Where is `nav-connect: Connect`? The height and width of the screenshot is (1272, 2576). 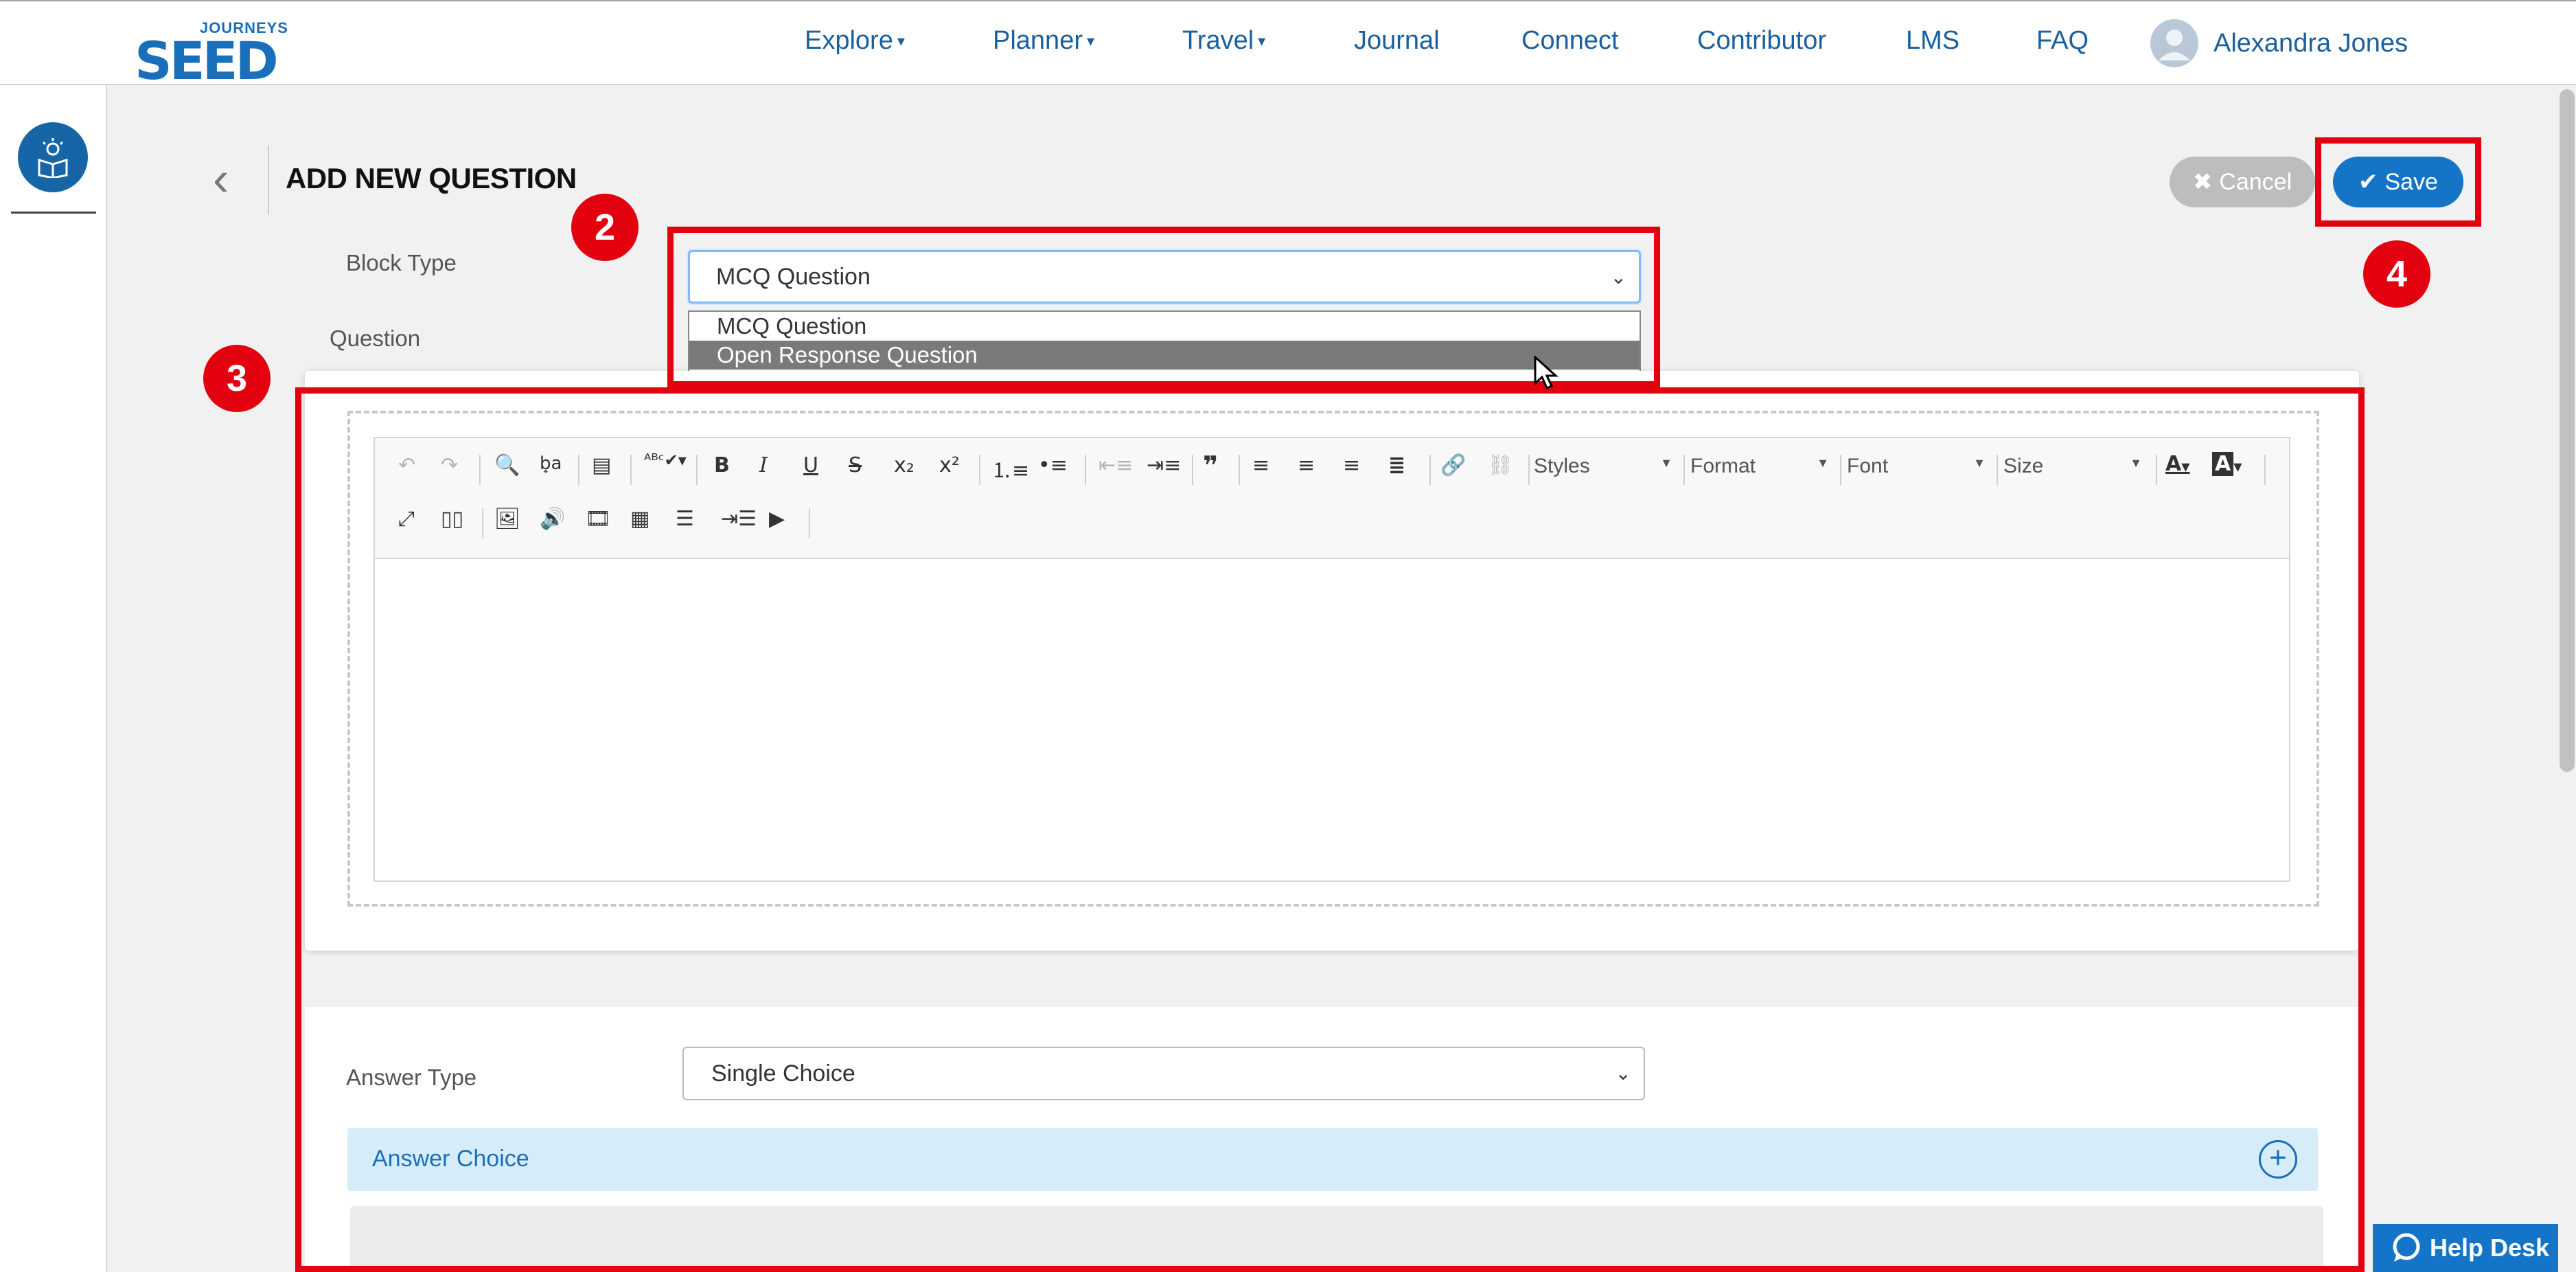 nav-connect: Connect is located at coordinates (1570, 41).